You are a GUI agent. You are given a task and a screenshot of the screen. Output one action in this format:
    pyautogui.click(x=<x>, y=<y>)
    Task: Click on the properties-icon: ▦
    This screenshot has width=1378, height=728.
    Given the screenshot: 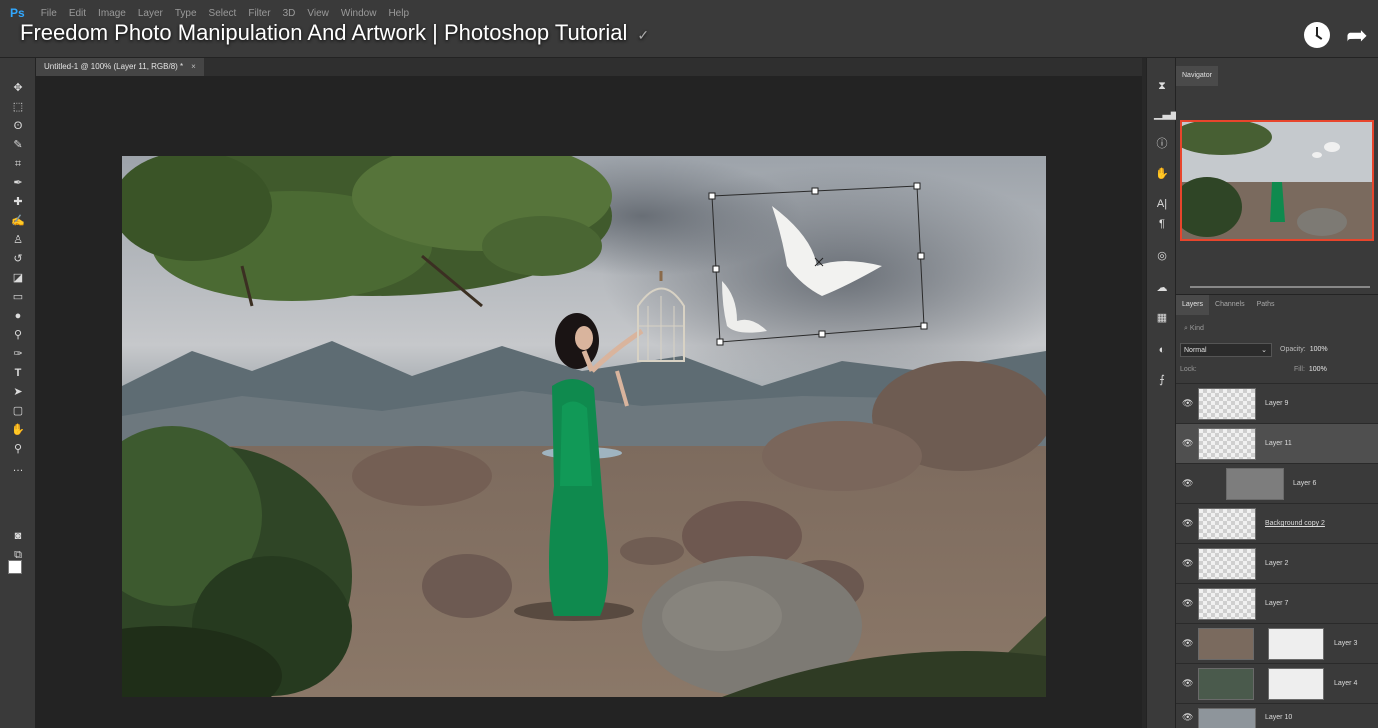 What is the action you would take?
    pyautogui.click(x=1162, y=318)
    